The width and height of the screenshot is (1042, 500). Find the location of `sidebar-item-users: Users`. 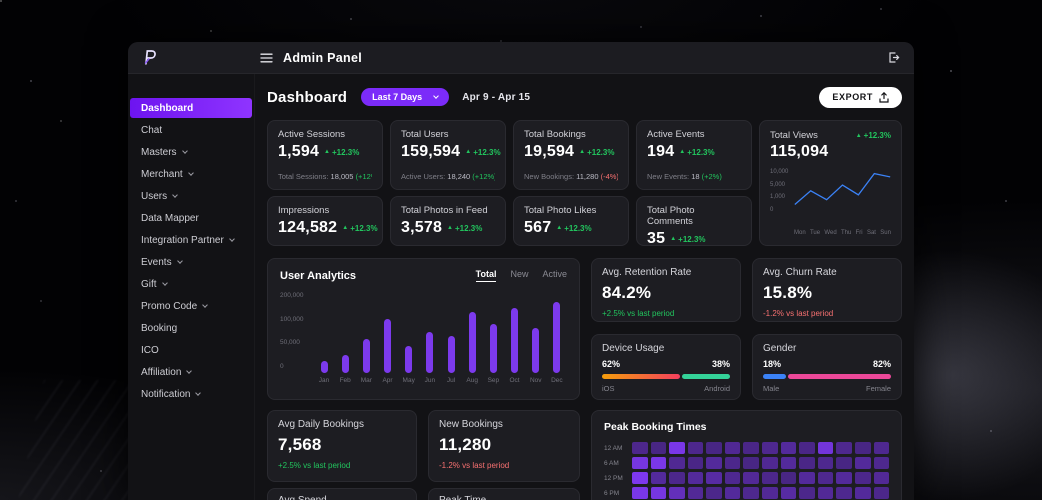

sidebar-item-users: Users is located at coordinates (191, 196).